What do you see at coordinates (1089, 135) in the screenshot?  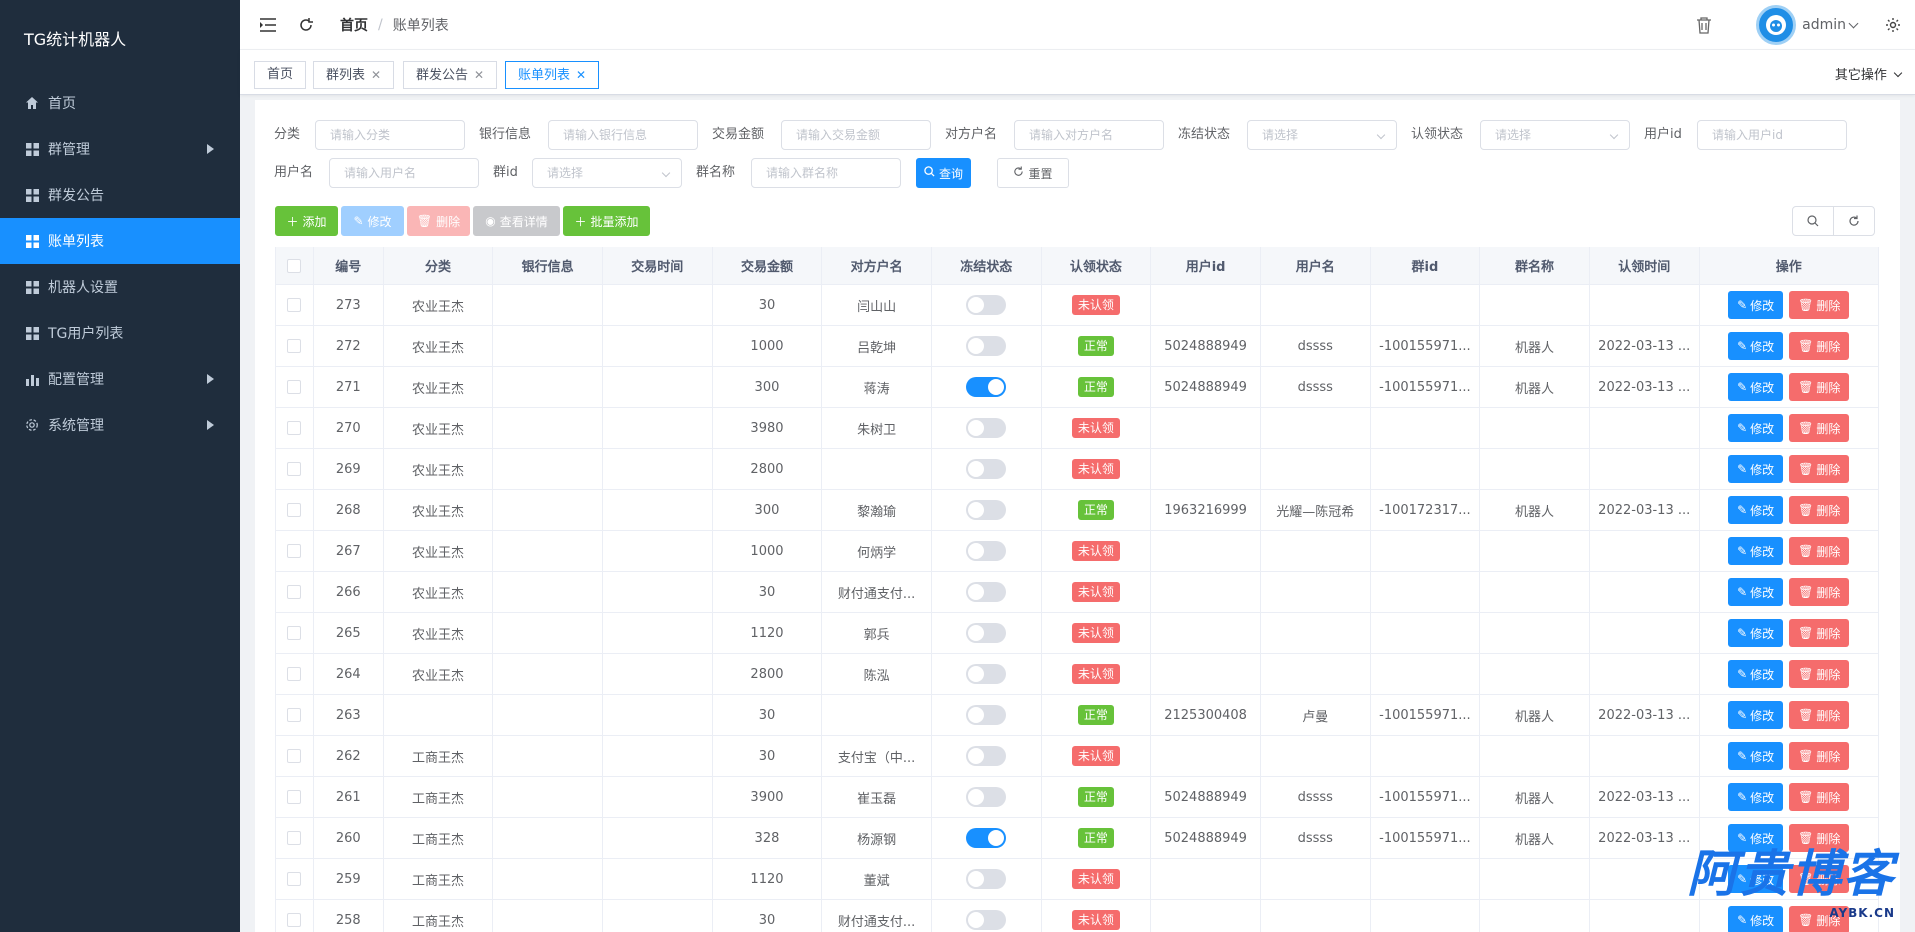 I see `counterparty-input: 请输入对方户名` at bounding box center [1089, 135].